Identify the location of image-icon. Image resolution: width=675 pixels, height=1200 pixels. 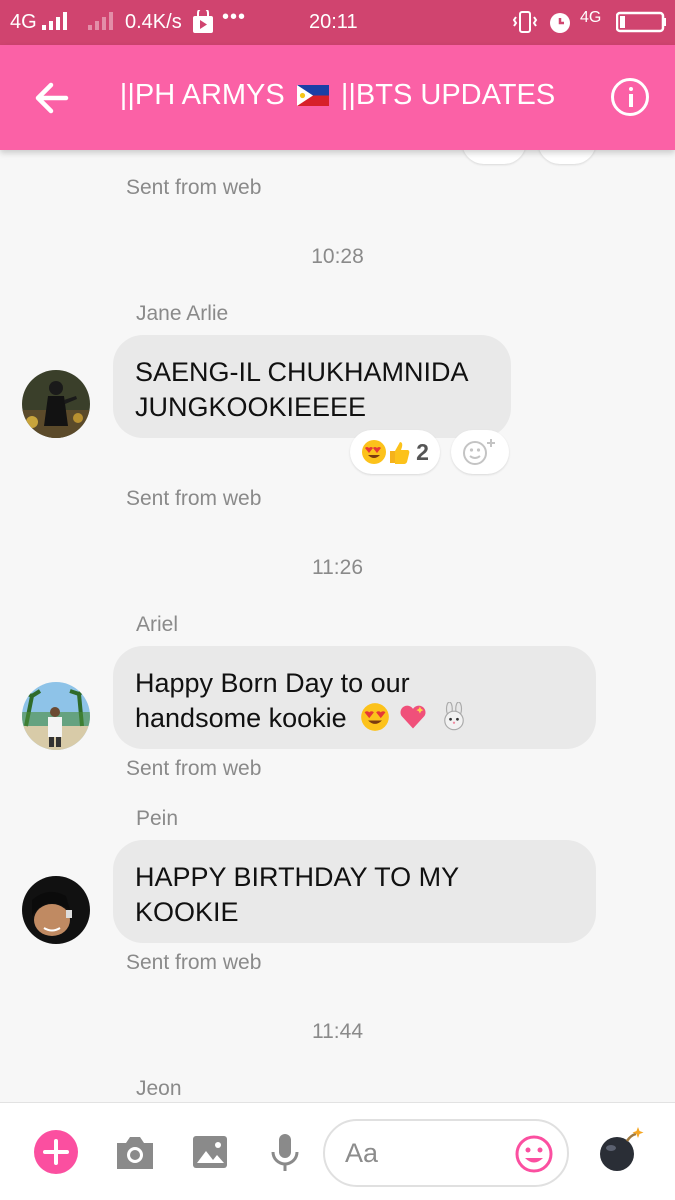
(210, 1152).